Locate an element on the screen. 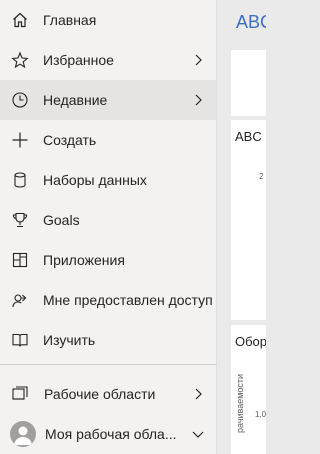  workspaces-icon is located at coordinates (20, 394).